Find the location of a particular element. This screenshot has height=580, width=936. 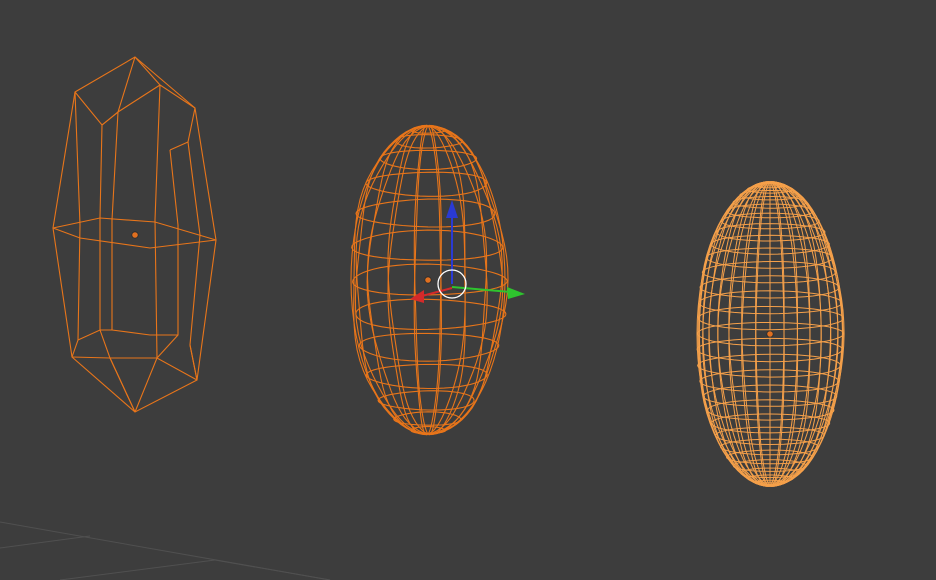

x-arrow-icon is located at coordinates (417, 296).